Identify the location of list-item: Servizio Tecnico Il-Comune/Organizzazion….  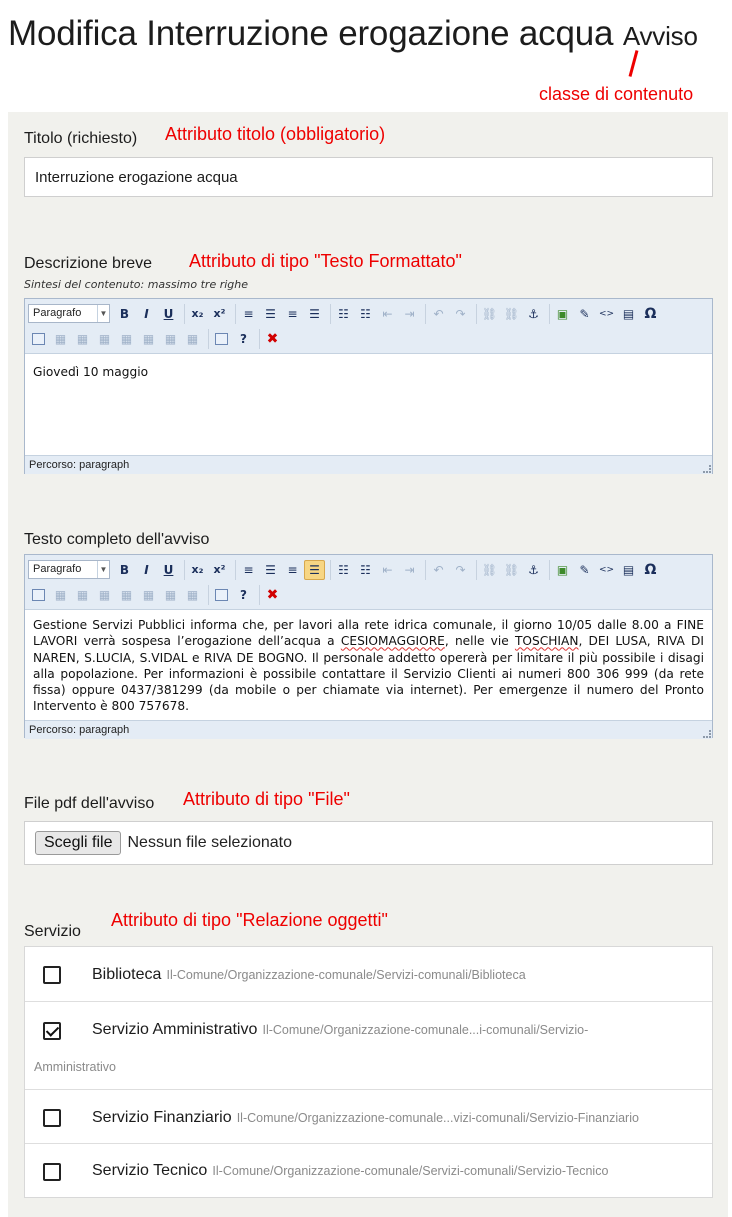
(368, 1170).